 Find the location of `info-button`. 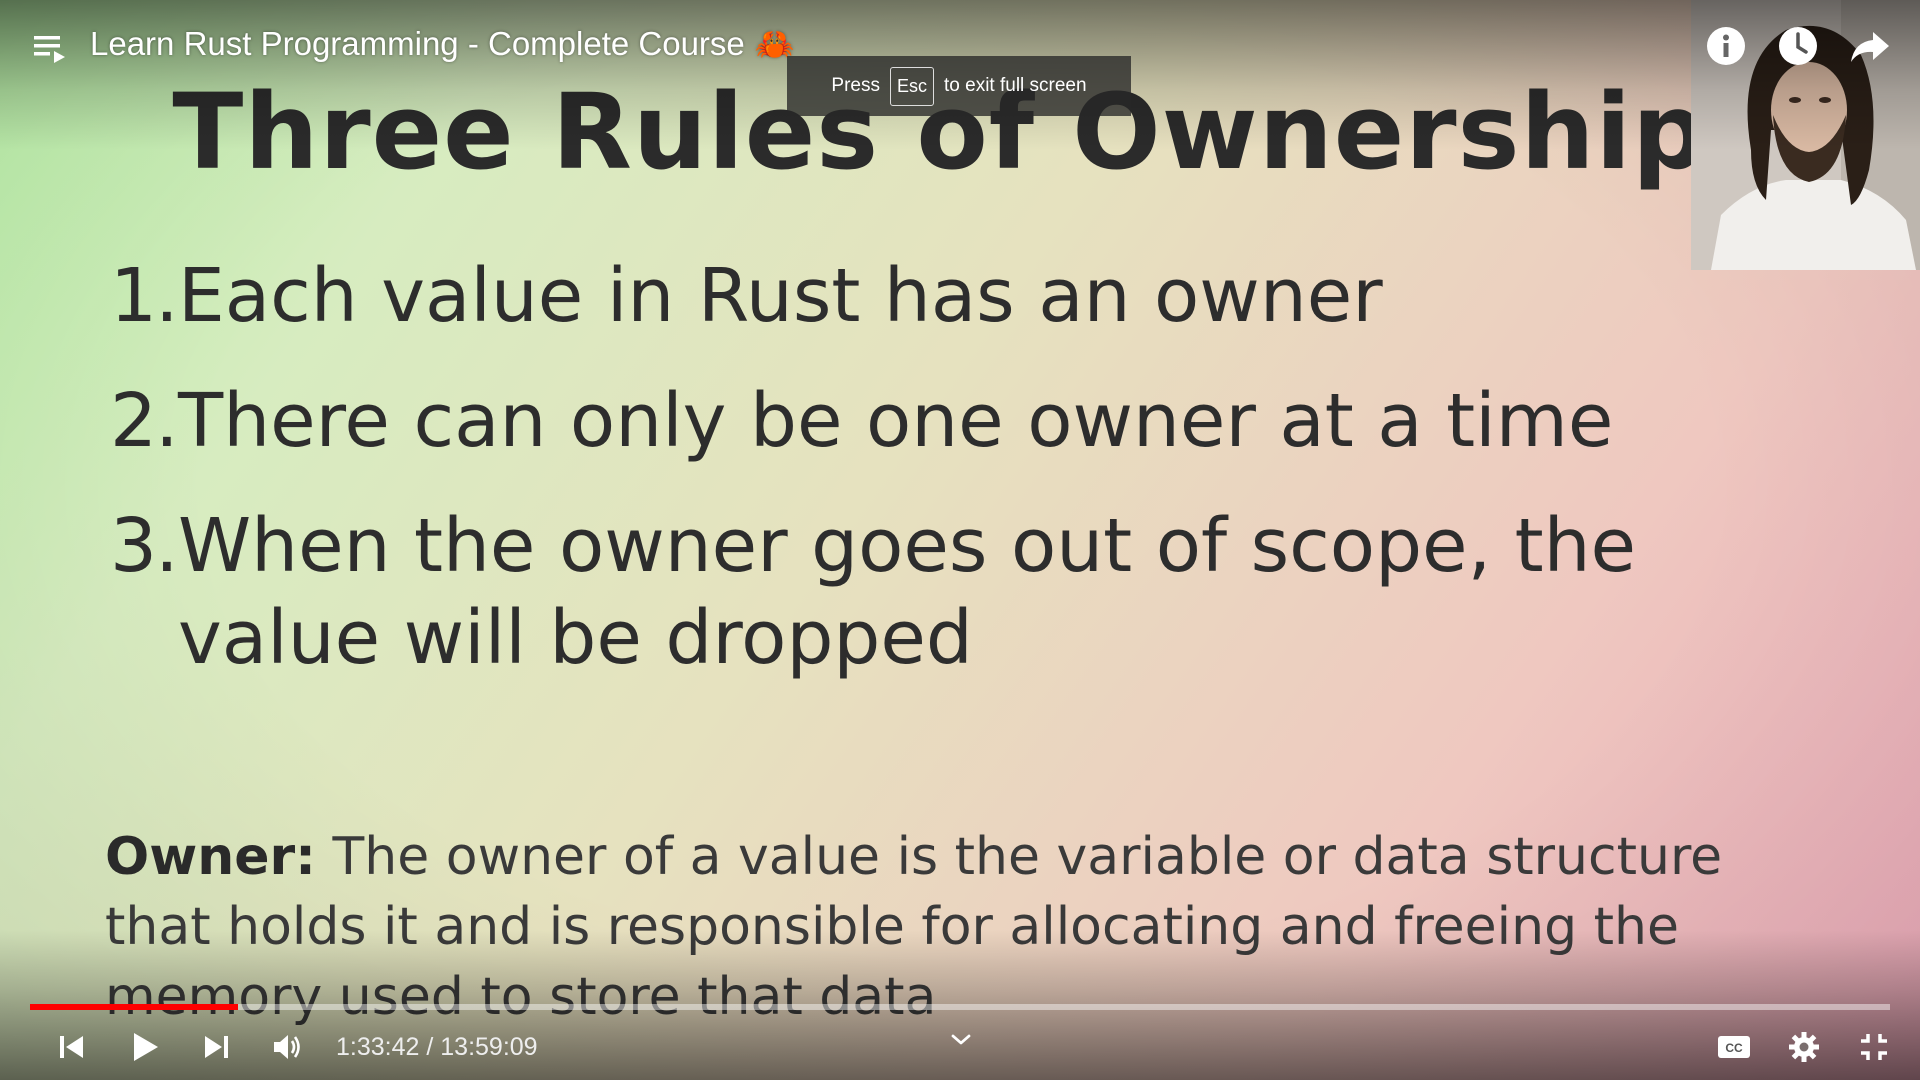

info-button is located at coordinates (1726, 46).